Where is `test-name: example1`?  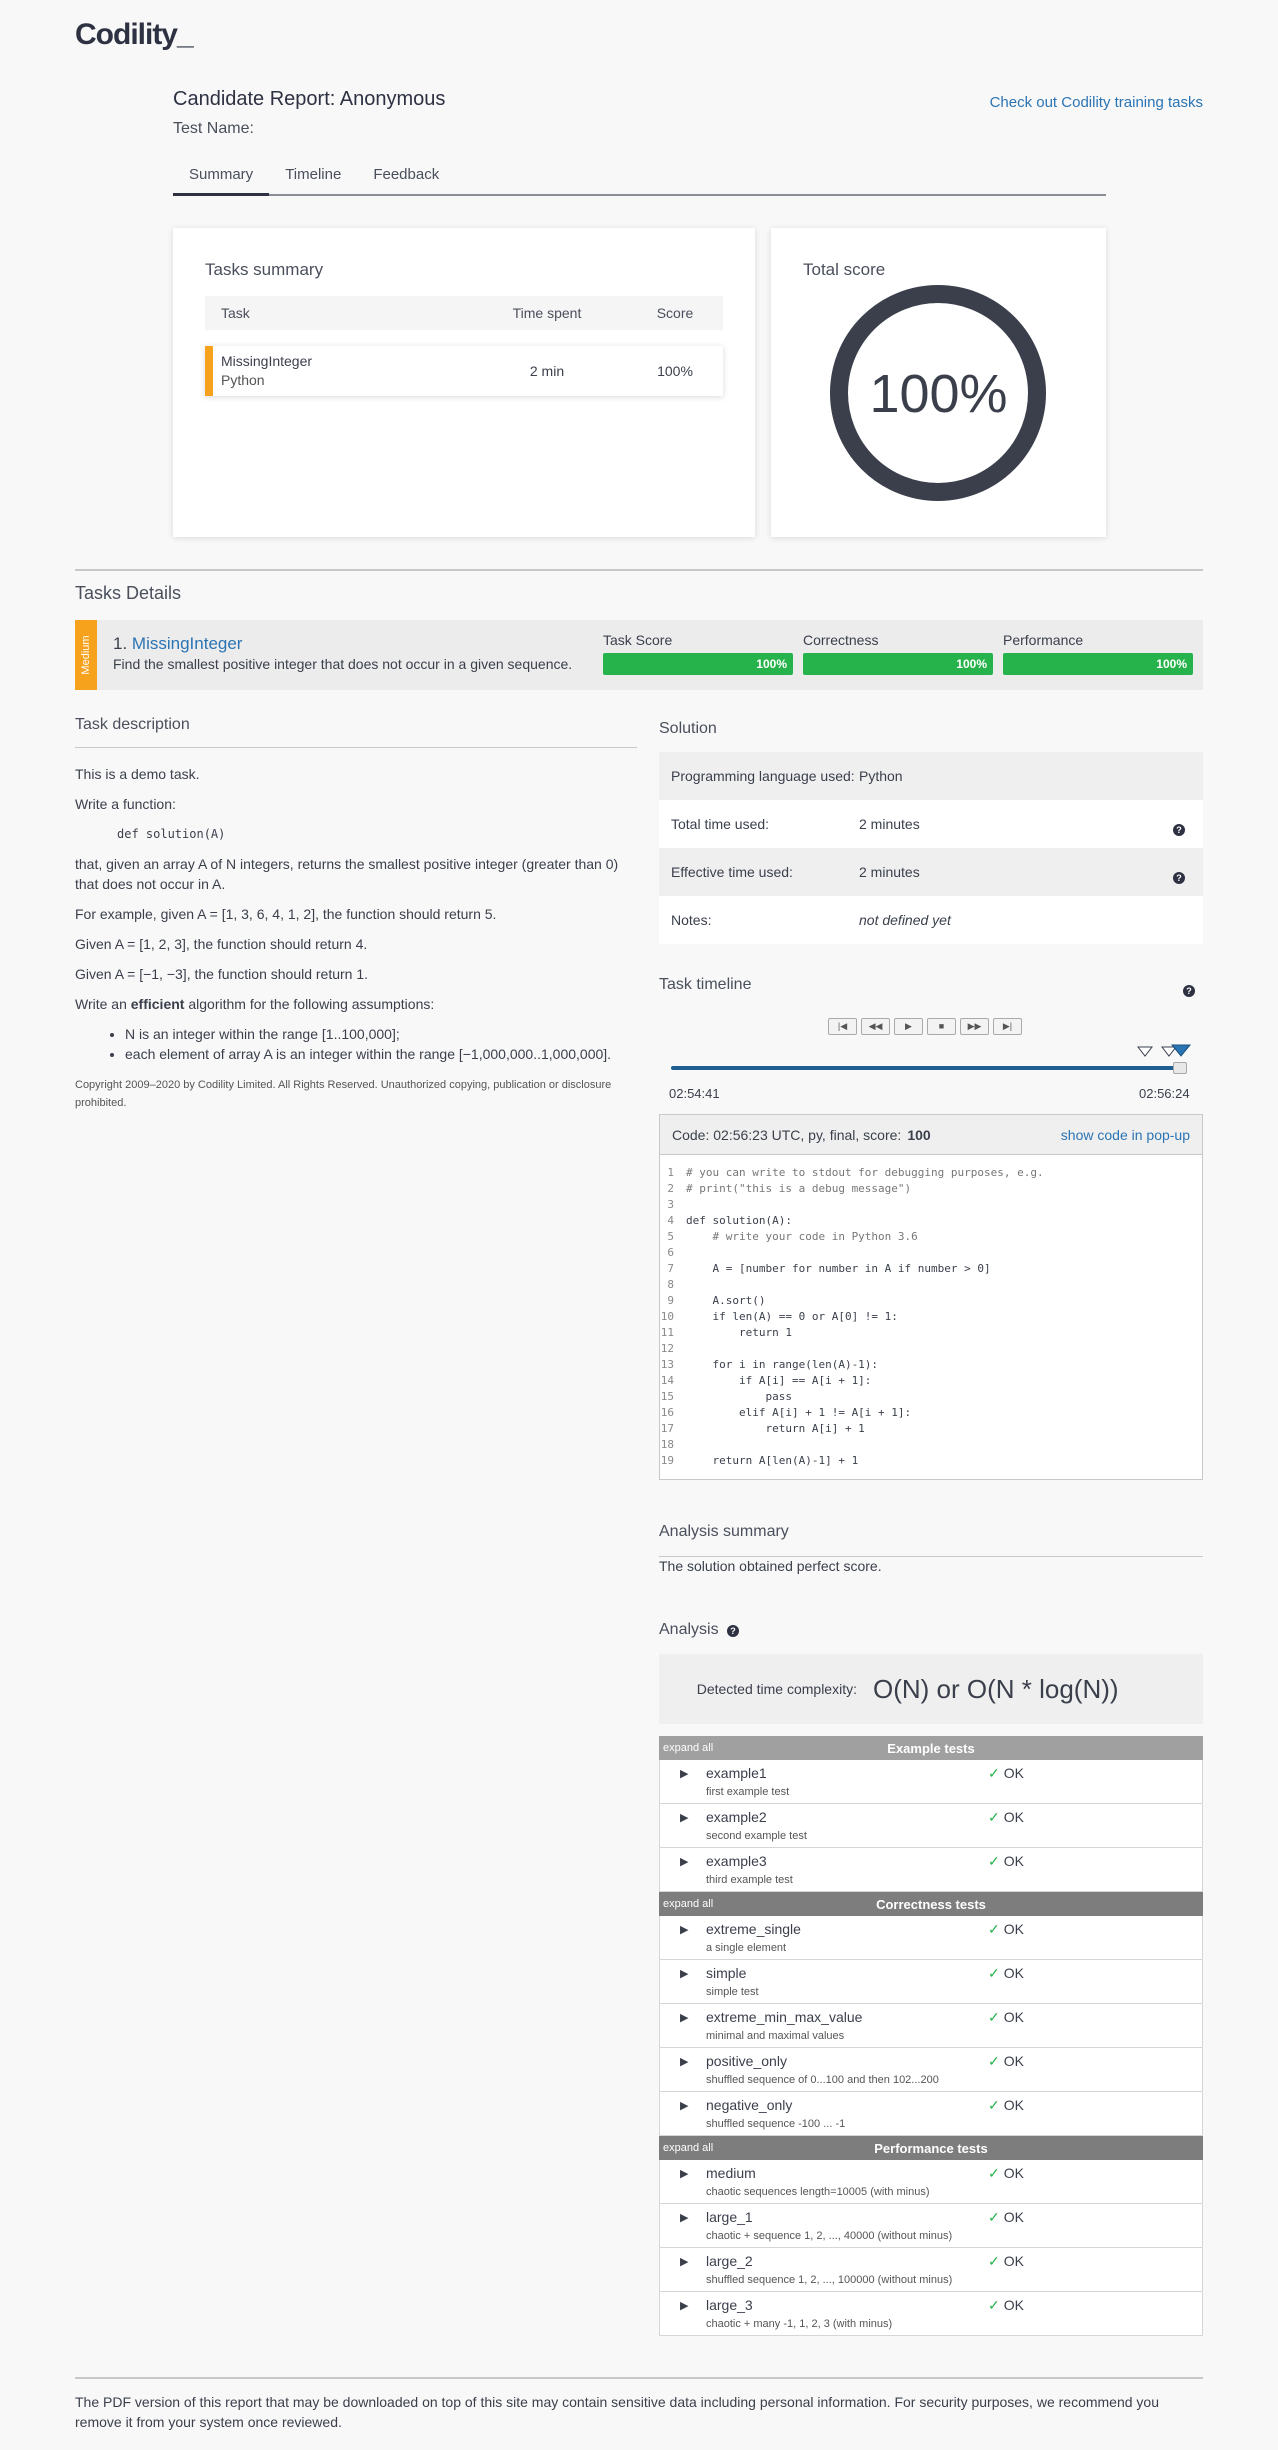 test-name: example1 is located at coordinates (736, 1773).